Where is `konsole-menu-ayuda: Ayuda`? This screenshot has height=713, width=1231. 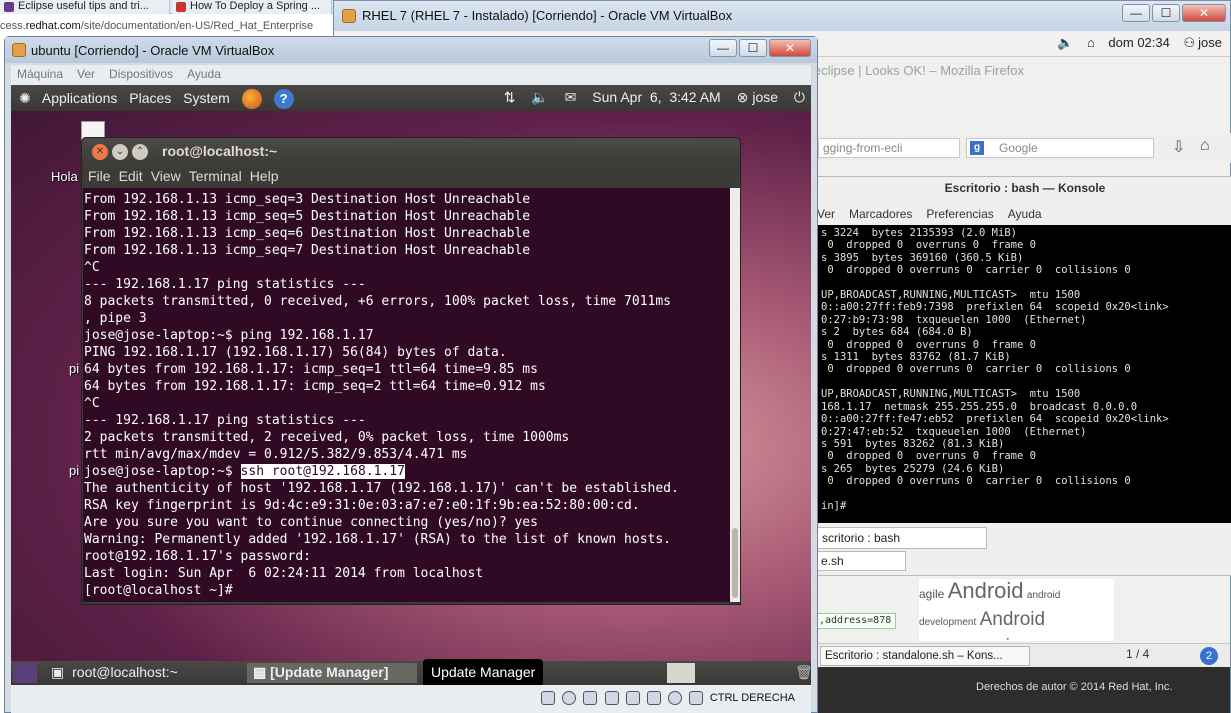 konsole-menu-ayuda: Ayuda is located at coordinates (1025, 214).